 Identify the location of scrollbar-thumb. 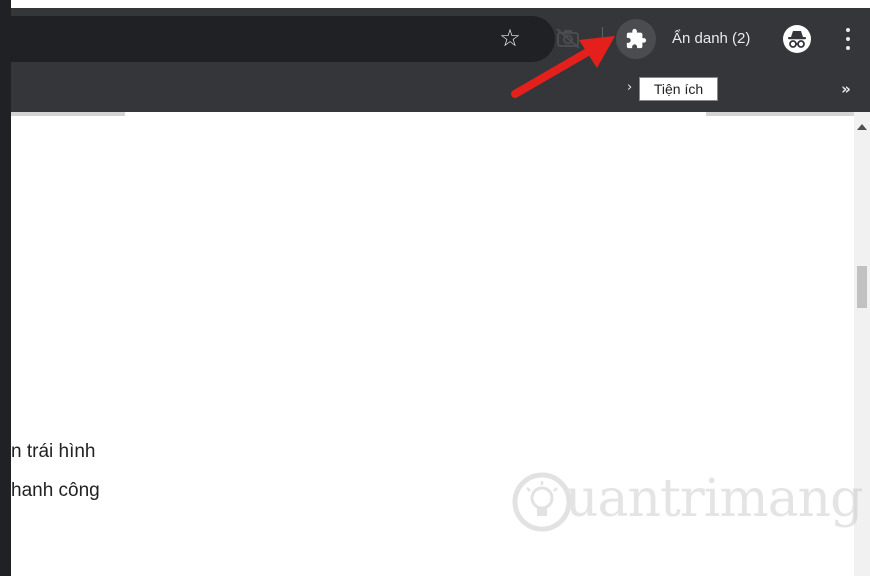
(862, 287).